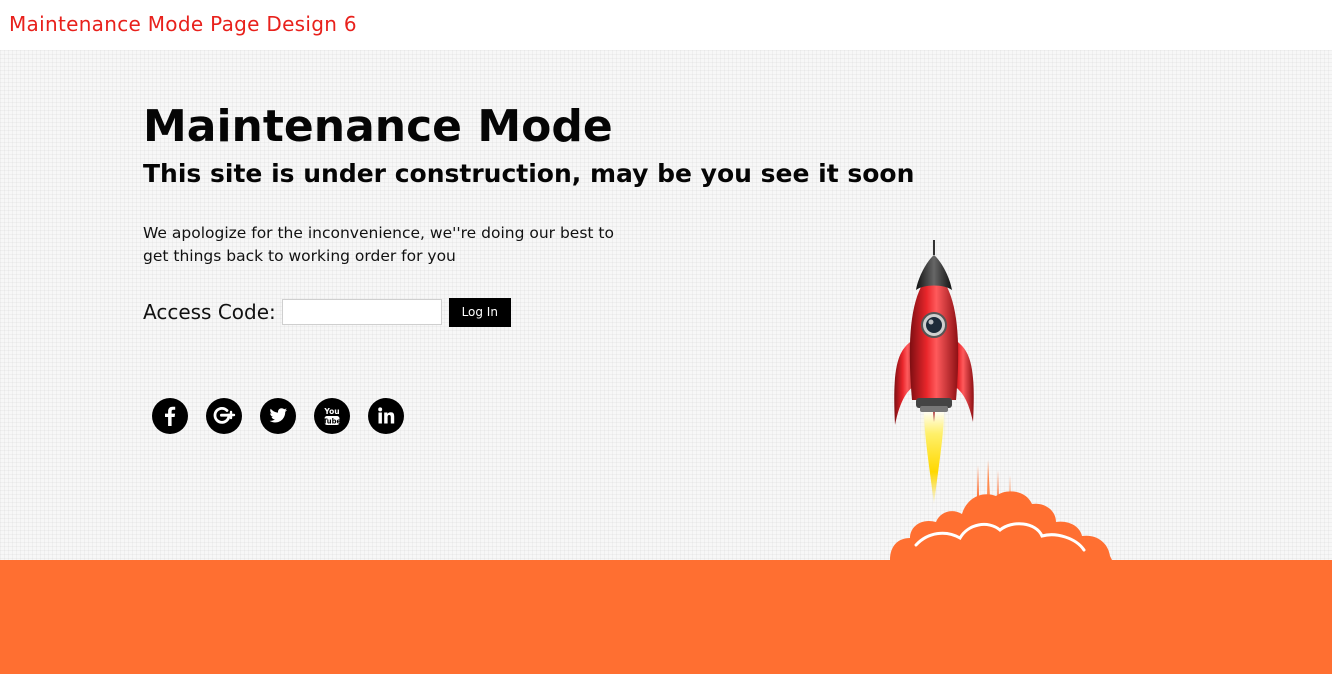 This screenshot has width=1332, height=674. What do you see at coordinates (361, 312) in the screenshot?
I see `access-code-input` at bounding box center [361, 312].